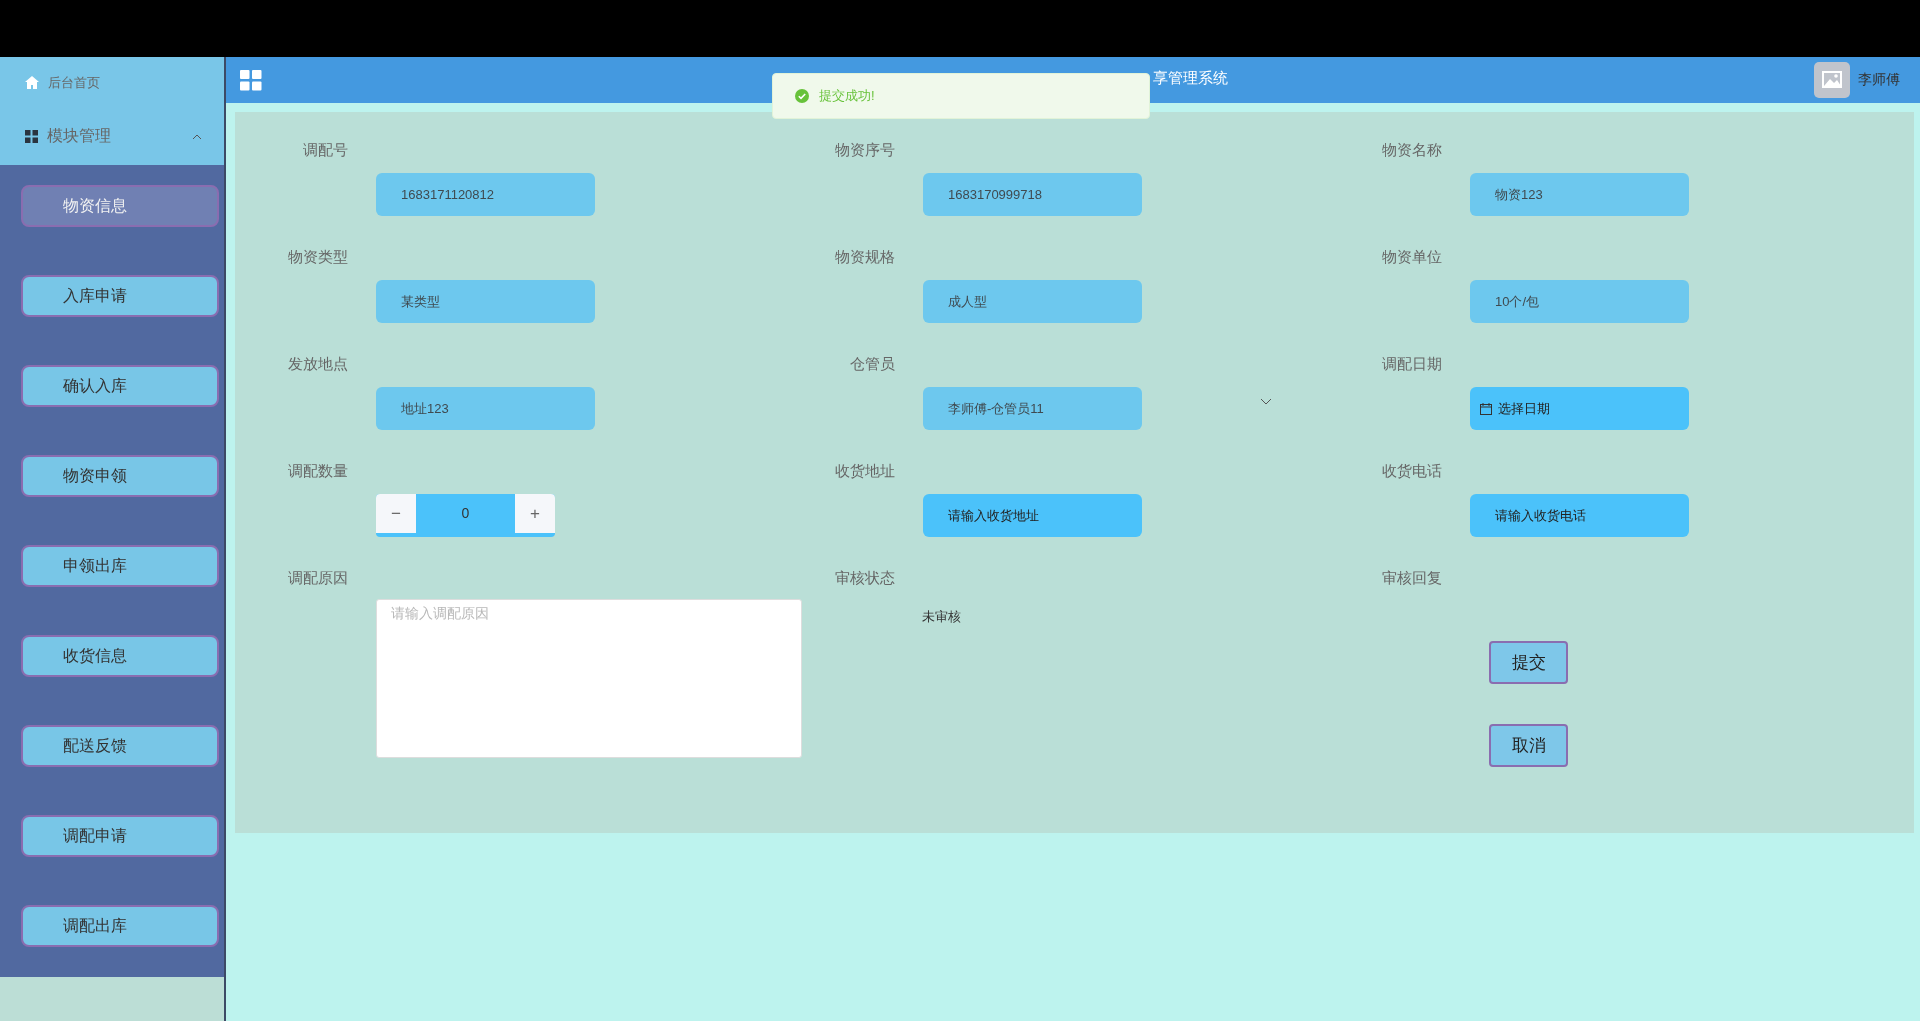 This screenshot has width=1920, height=1021. Describe the element at coordinates (1579, 301) in the screenshot. I see `text-field: 10个/包` at that location.